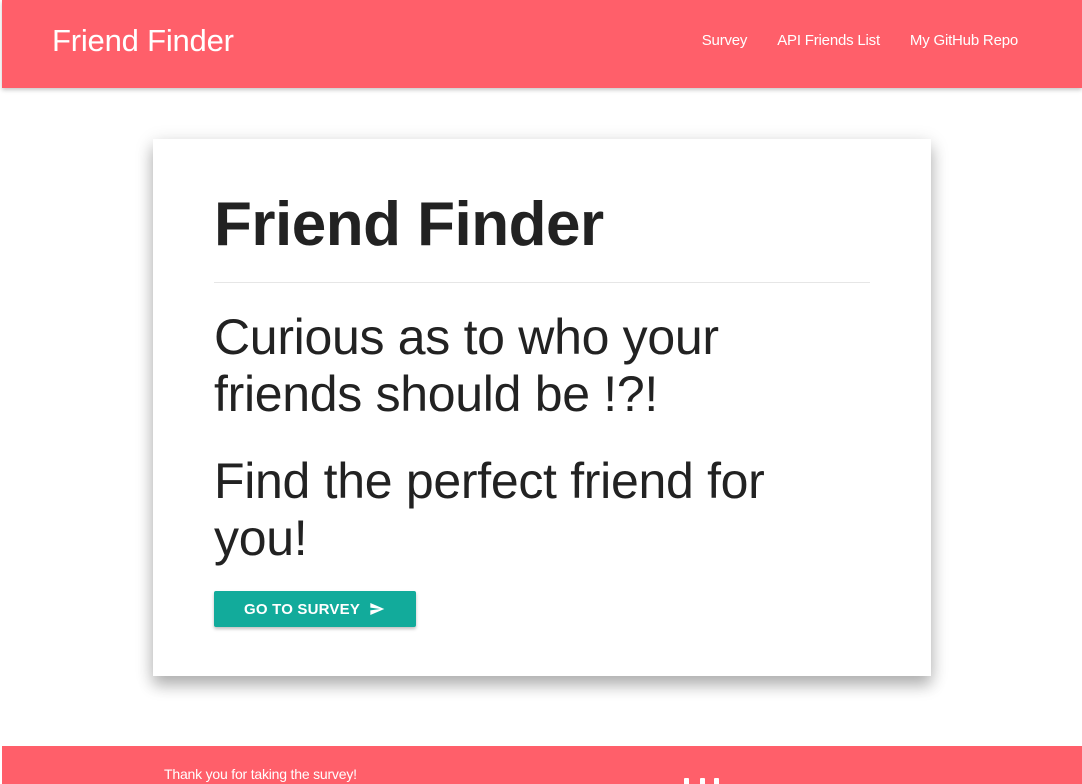 The width and height of the screenshot is (1082, 784). Describe the element at coordinates (704, 780) in the screenshot. I see `footer-cut-off-heading` at that location.